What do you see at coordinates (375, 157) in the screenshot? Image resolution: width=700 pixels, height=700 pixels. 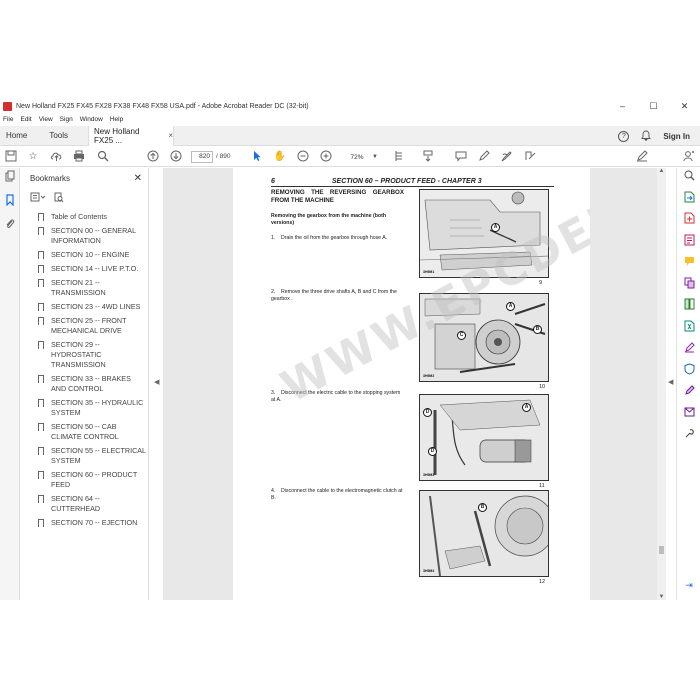 I see `zoom-dropdown-icon: ▼` at bounding box center [375, 157].